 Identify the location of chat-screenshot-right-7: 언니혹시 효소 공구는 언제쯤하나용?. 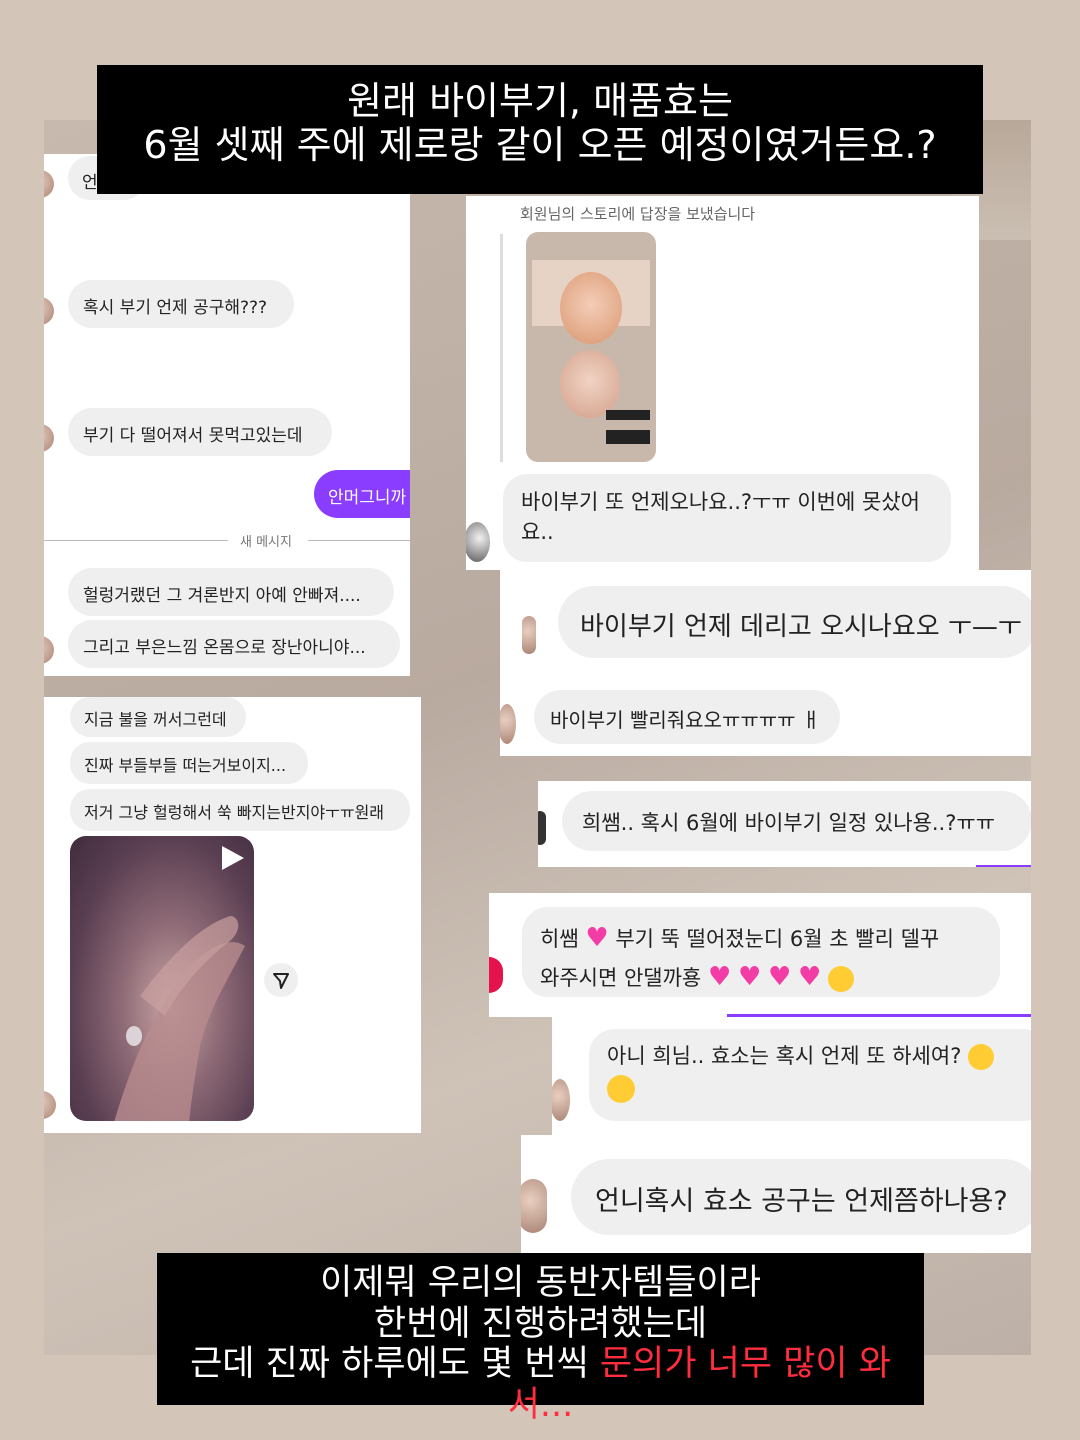
(776, 1194).